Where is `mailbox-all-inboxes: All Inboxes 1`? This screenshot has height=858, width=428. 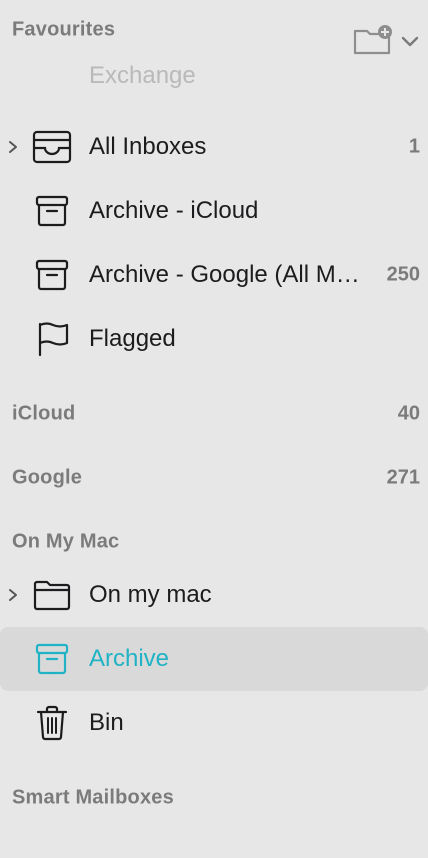 mailbox-all-inboxes: All Inboxes 1 is located at coordinates (214, 147).